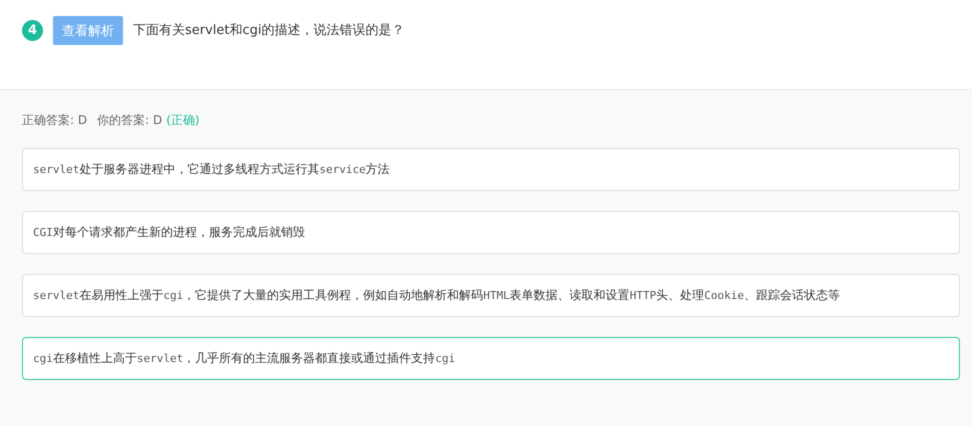  Describe the element at coordinates (491, 169) in the screenshot. I see `answer-option: servlet处于服务器进程中，它通过多线程方式运行其service方法` at that location.